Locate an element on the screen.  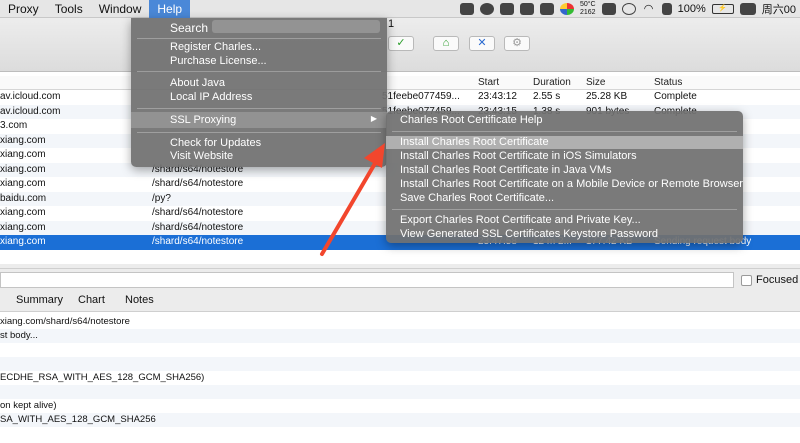
chrome-icon is located at coordinates (566, 9).